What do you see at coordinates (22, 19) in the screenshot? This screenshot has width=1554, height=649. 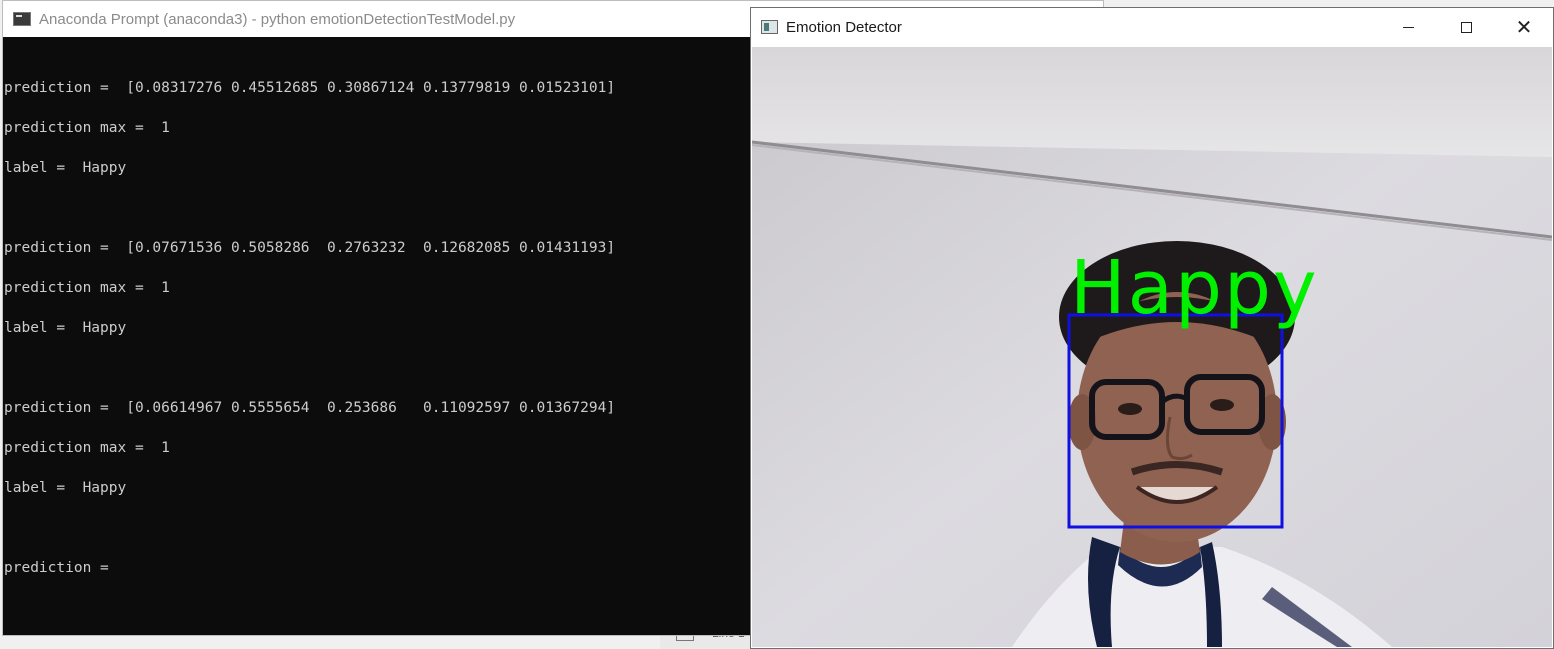 I see `console-icon` at bounding box center [22, 19].